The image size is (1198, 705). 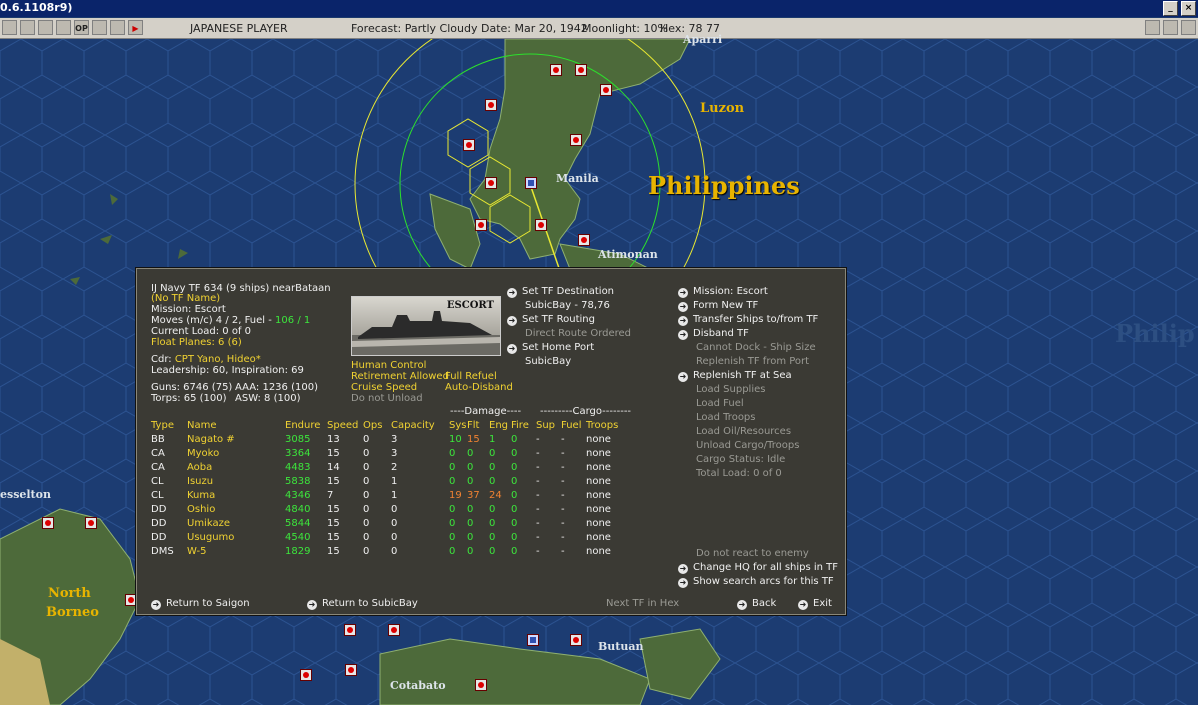 What do you see at coordinates (236, 467) in the screenshot?
I see `ship-name-cell: Aoba` at bounding box center [236, 467].